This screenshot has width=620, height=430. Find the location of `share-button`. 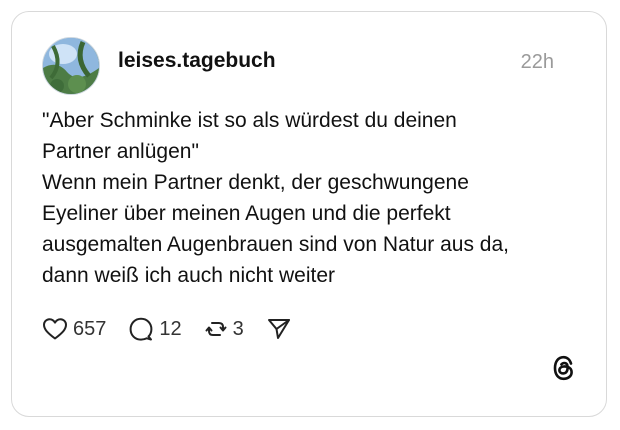

share-button is located at coordinates (279, 329).